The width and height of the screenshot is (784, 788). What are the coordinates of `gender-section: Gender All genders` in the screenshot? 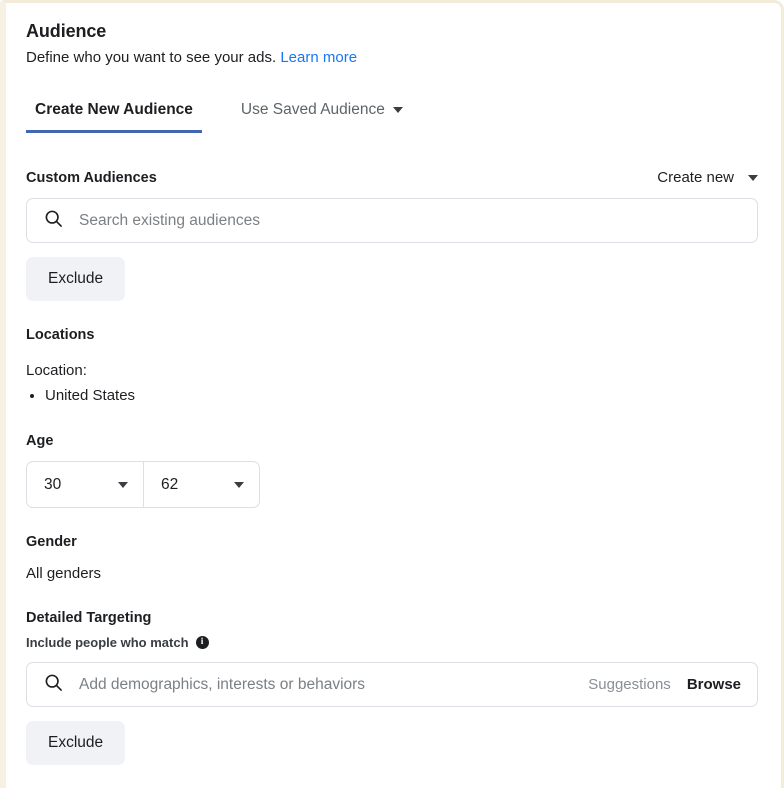 It's located at (403, 559).